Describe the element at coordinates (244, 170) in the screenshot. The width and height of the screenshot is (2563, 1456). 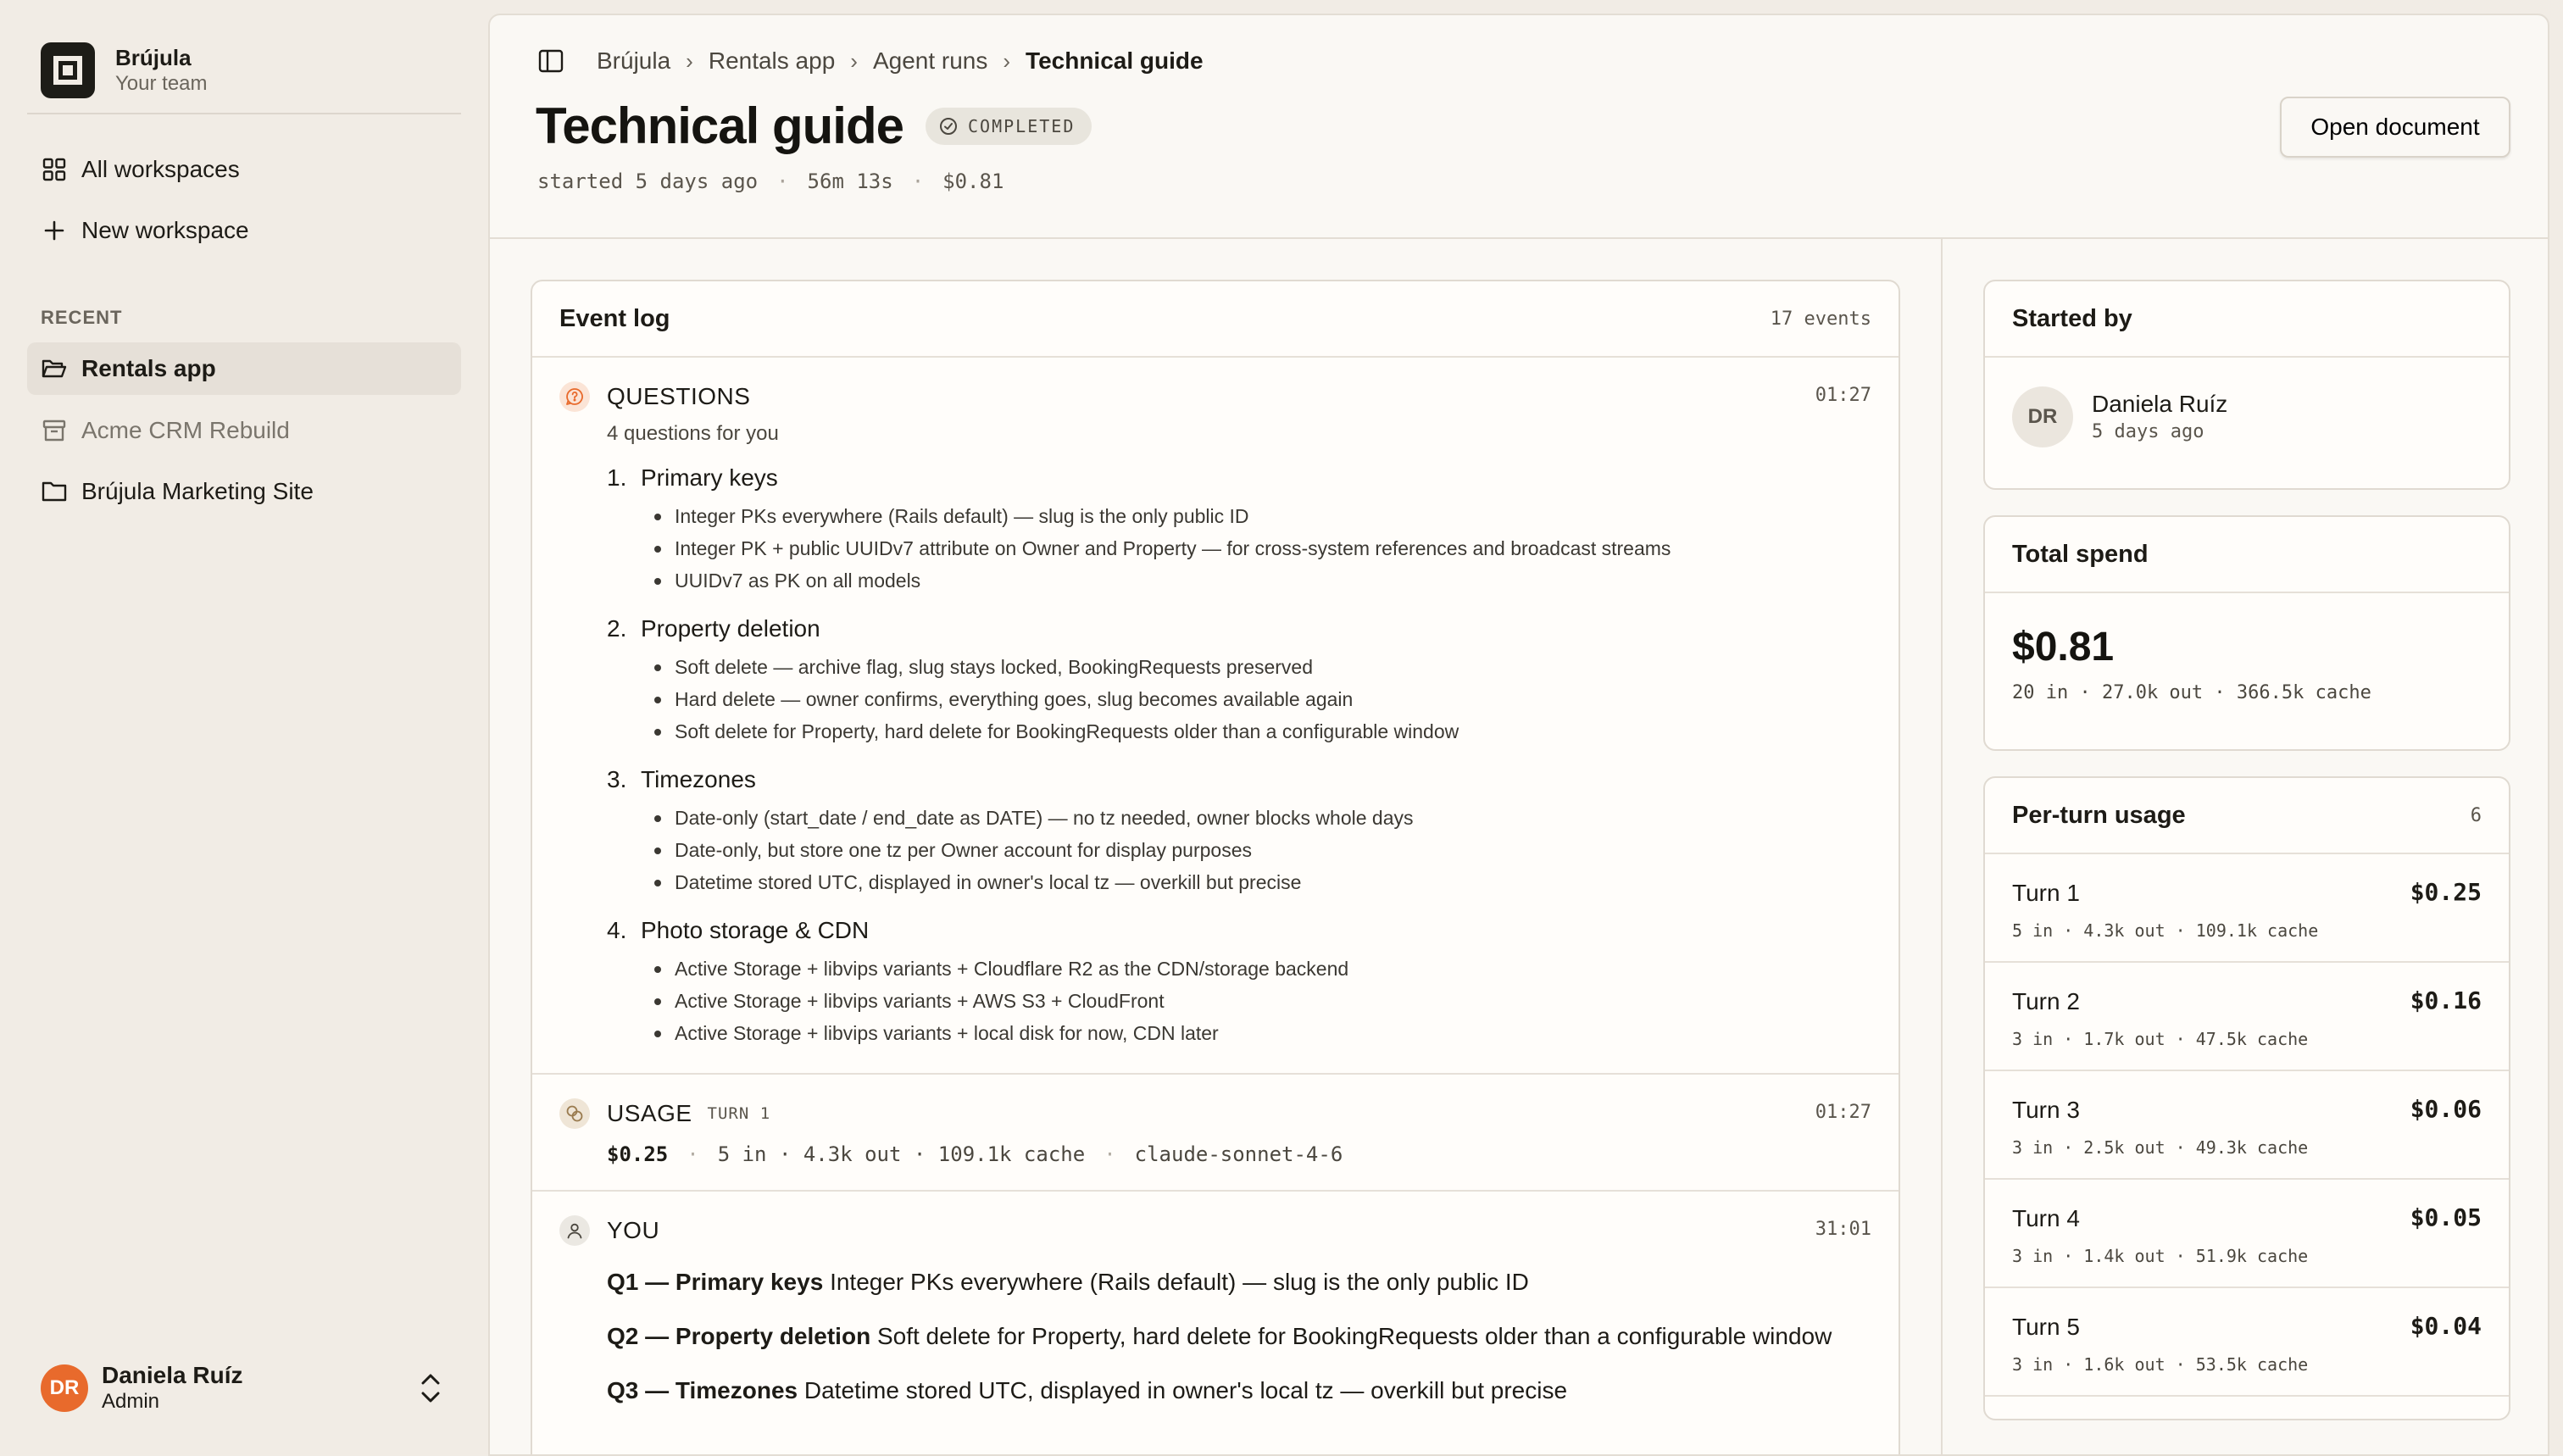
I see `sidebar-item-all-workspaces: All workspaces` at that location.